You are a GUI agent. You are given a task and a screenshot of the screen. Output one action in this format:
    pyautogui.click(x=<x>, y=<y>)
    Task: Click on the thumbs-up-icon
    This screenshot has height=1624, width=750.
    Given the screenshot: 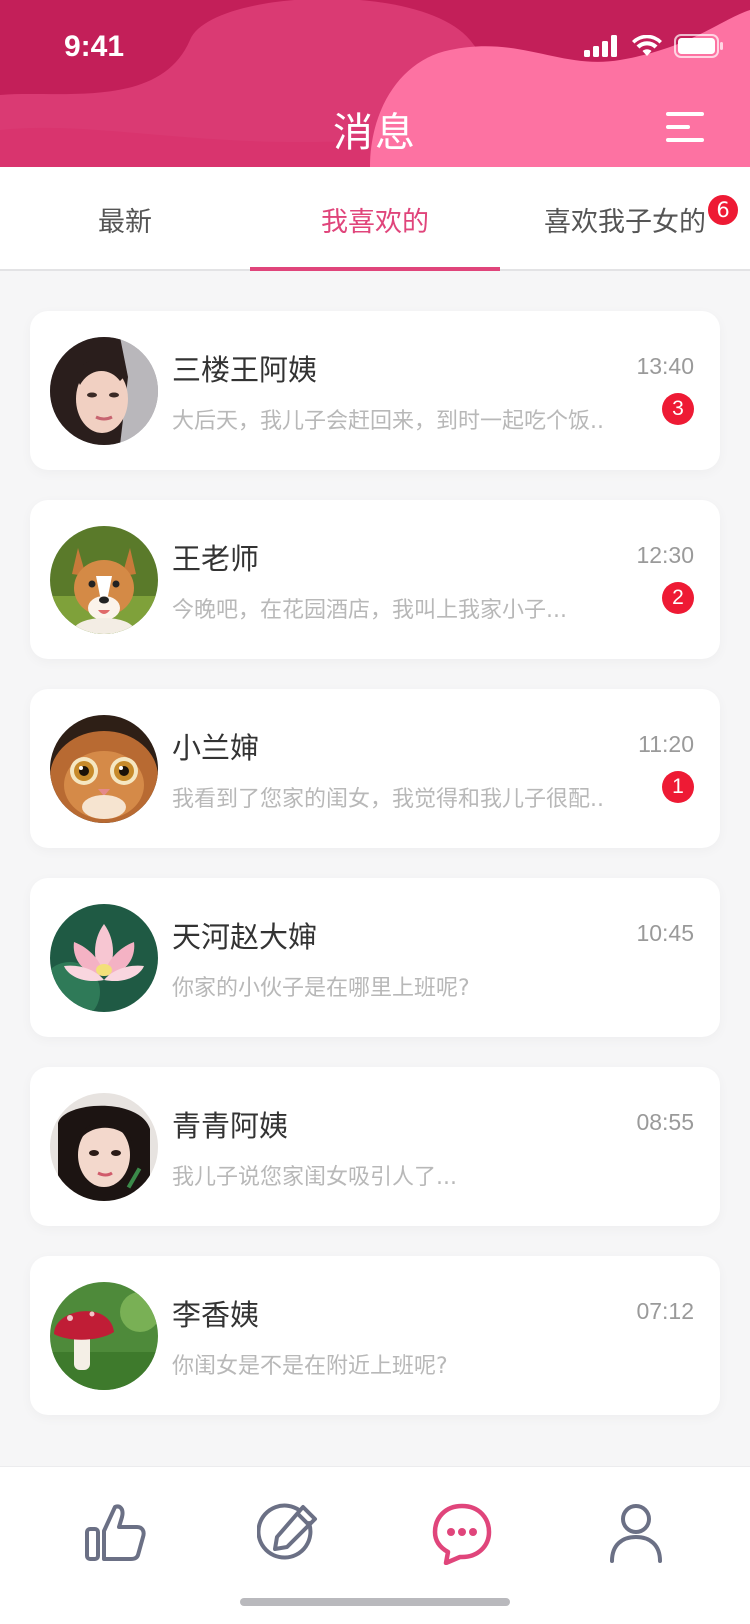 What is the action you would take?
    pyautogui.click(x=115, y=1532)
    